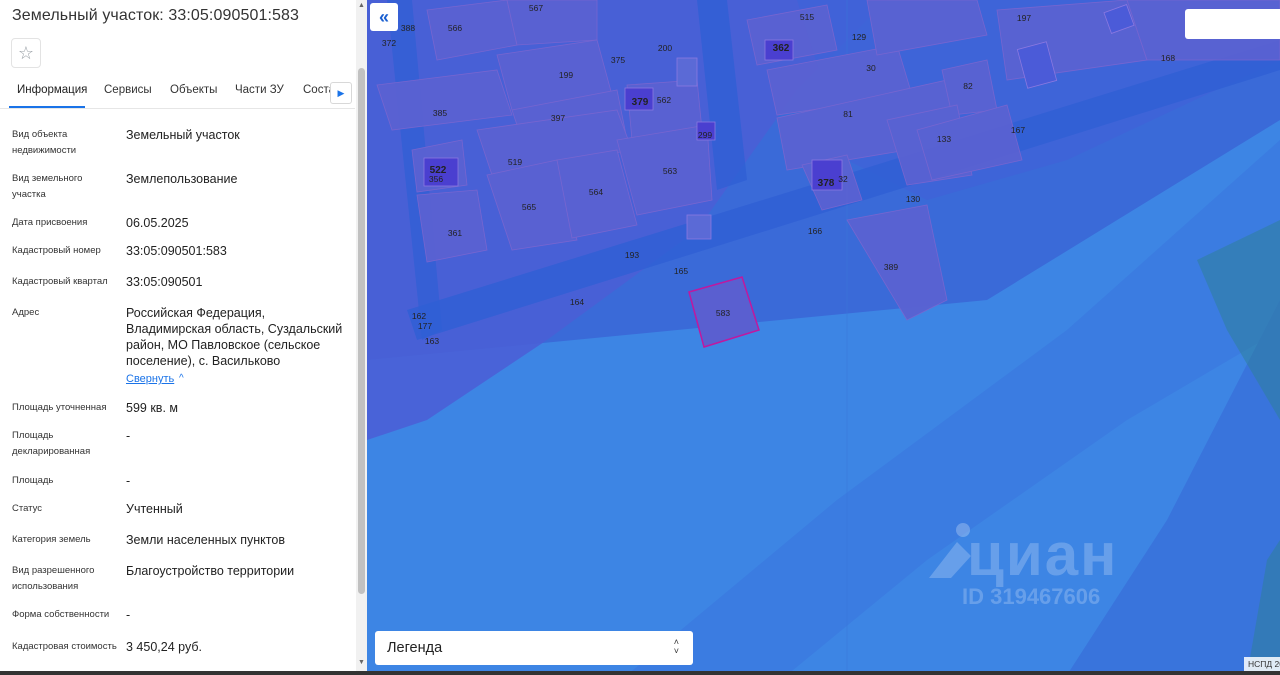 The width and height of the screenshot is (1280, 675). What do you see at coordinates (848, 114) in the screenshot?
I see `parcel-label: 81` at bounding box center [848, 114].